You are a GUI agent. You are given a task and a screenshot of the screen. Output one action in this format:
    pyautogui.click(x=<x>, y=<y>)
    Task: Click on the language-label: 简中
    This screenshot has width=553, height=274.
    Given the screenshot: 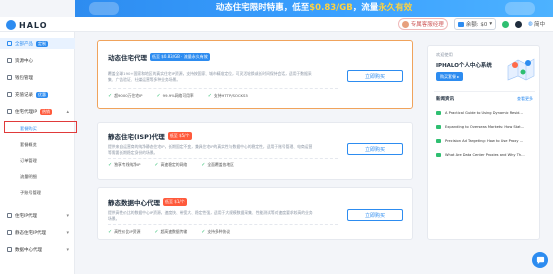 What is the action you would take?
    pyautogui.click(x=539, y=25)
    